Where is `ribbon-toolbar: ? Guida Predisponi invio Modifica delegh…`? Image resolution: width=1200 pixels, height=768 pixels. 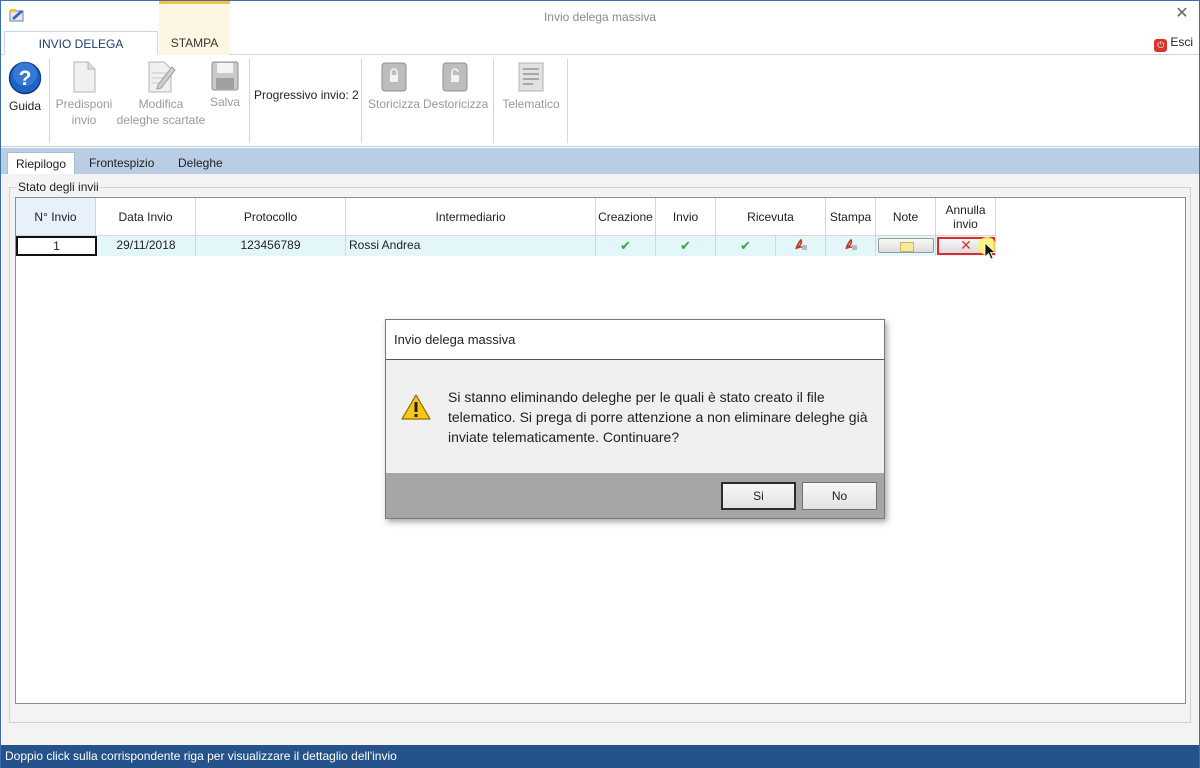 ribbon-toolbar: ? Guida Predisponi invio Modifica delegh… is located at coordinates (600, 101).